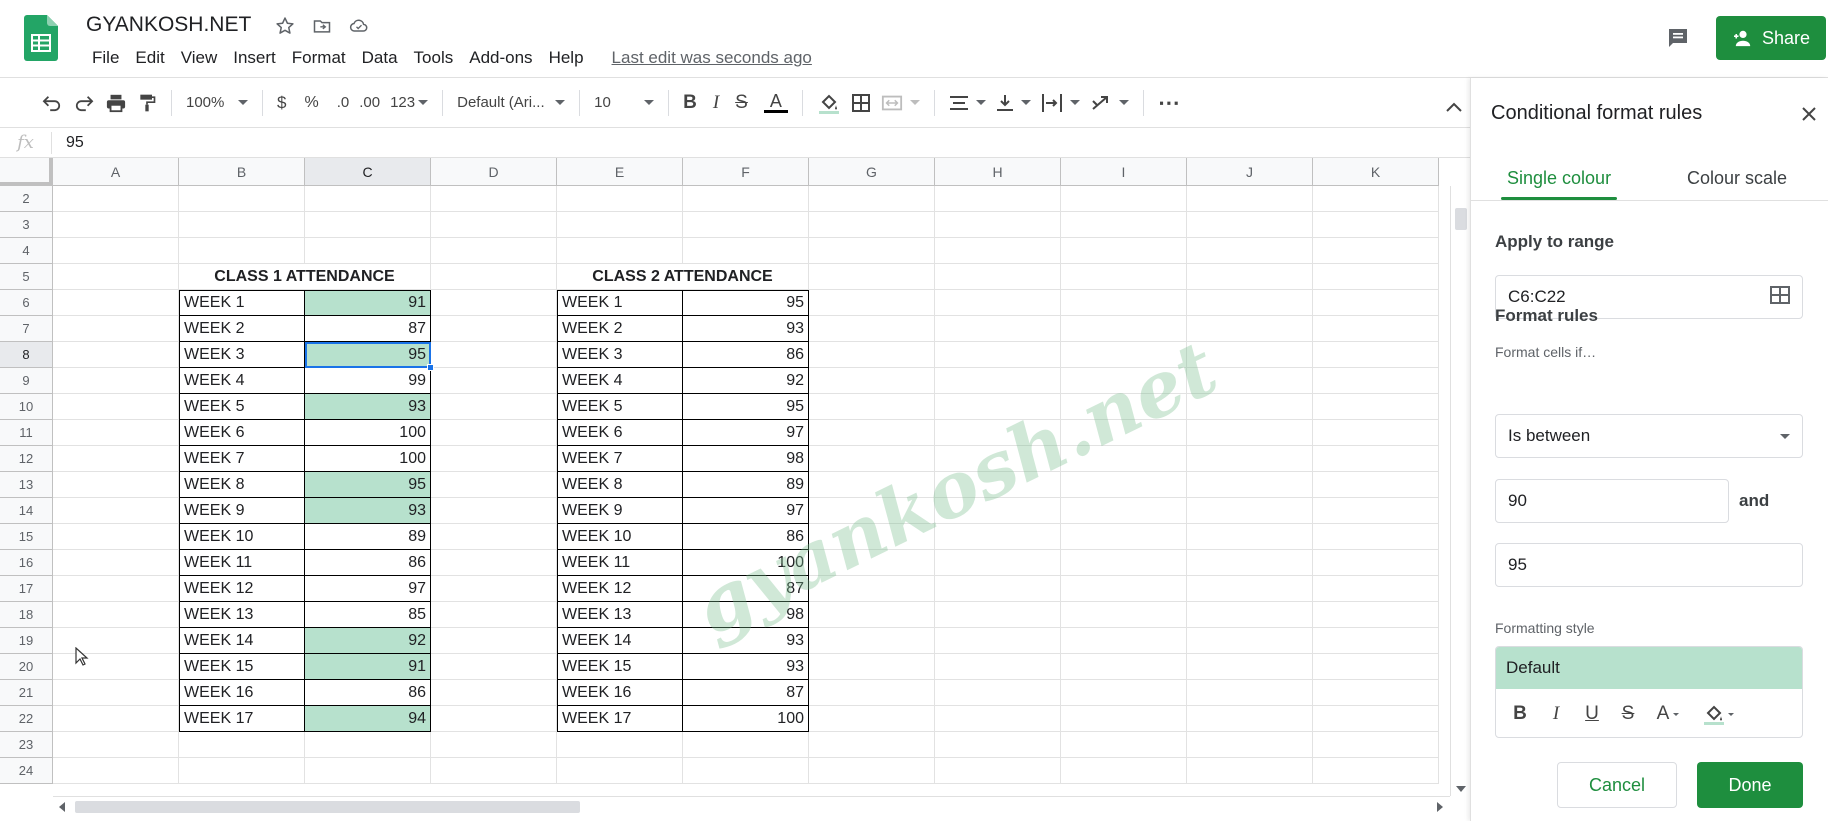 The width and height of the screenshot is (1828, 821). What do you see at coordinates (1250, 641) in the screenshot?
I see `cell-J19` at bounding box center [1250, 641].